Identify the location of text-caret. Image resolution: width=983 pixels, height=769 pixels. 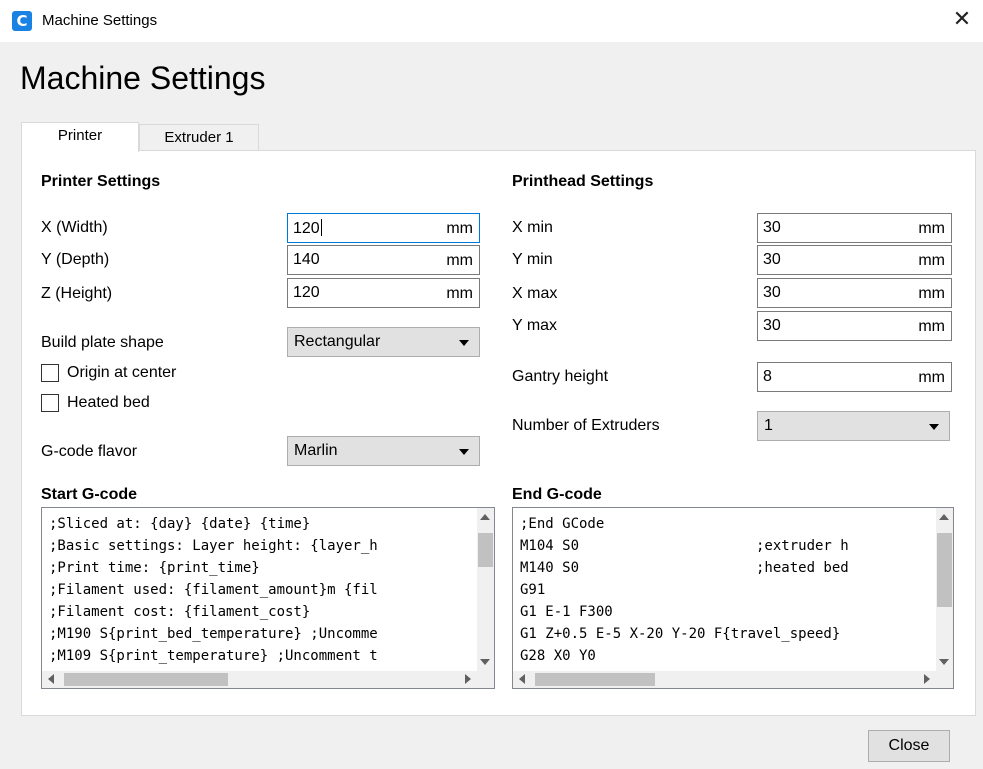
(321, 227).